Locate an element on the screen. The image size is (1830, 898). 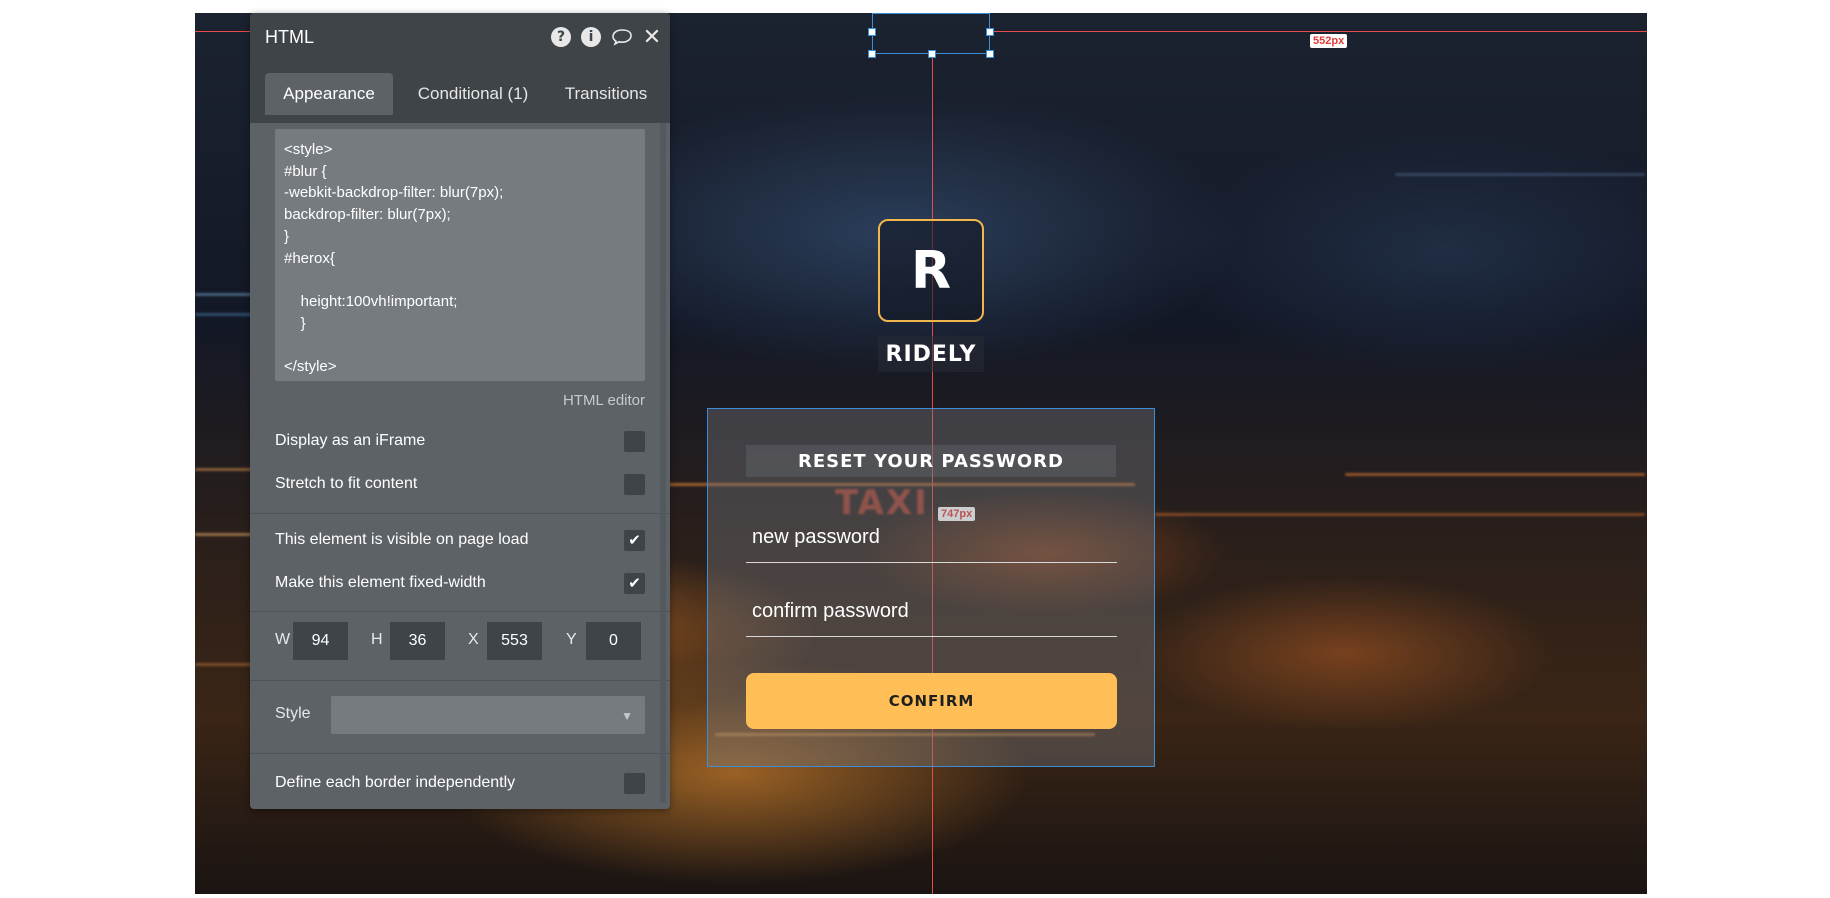
stretch-label: Stretch to fit content is located at coordinates (346, 483).